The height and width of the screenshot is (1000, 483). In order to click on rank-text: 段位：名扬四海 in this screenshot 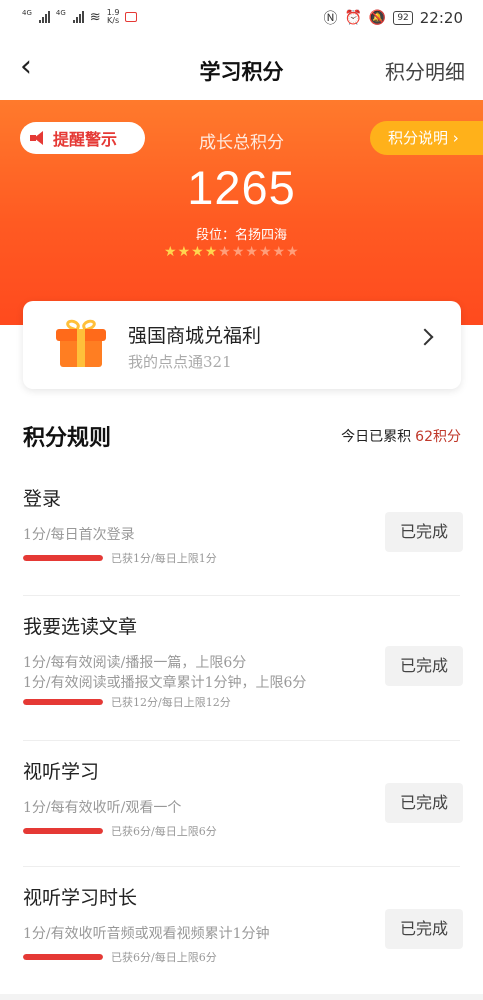, I will do `click(241, 235)`.